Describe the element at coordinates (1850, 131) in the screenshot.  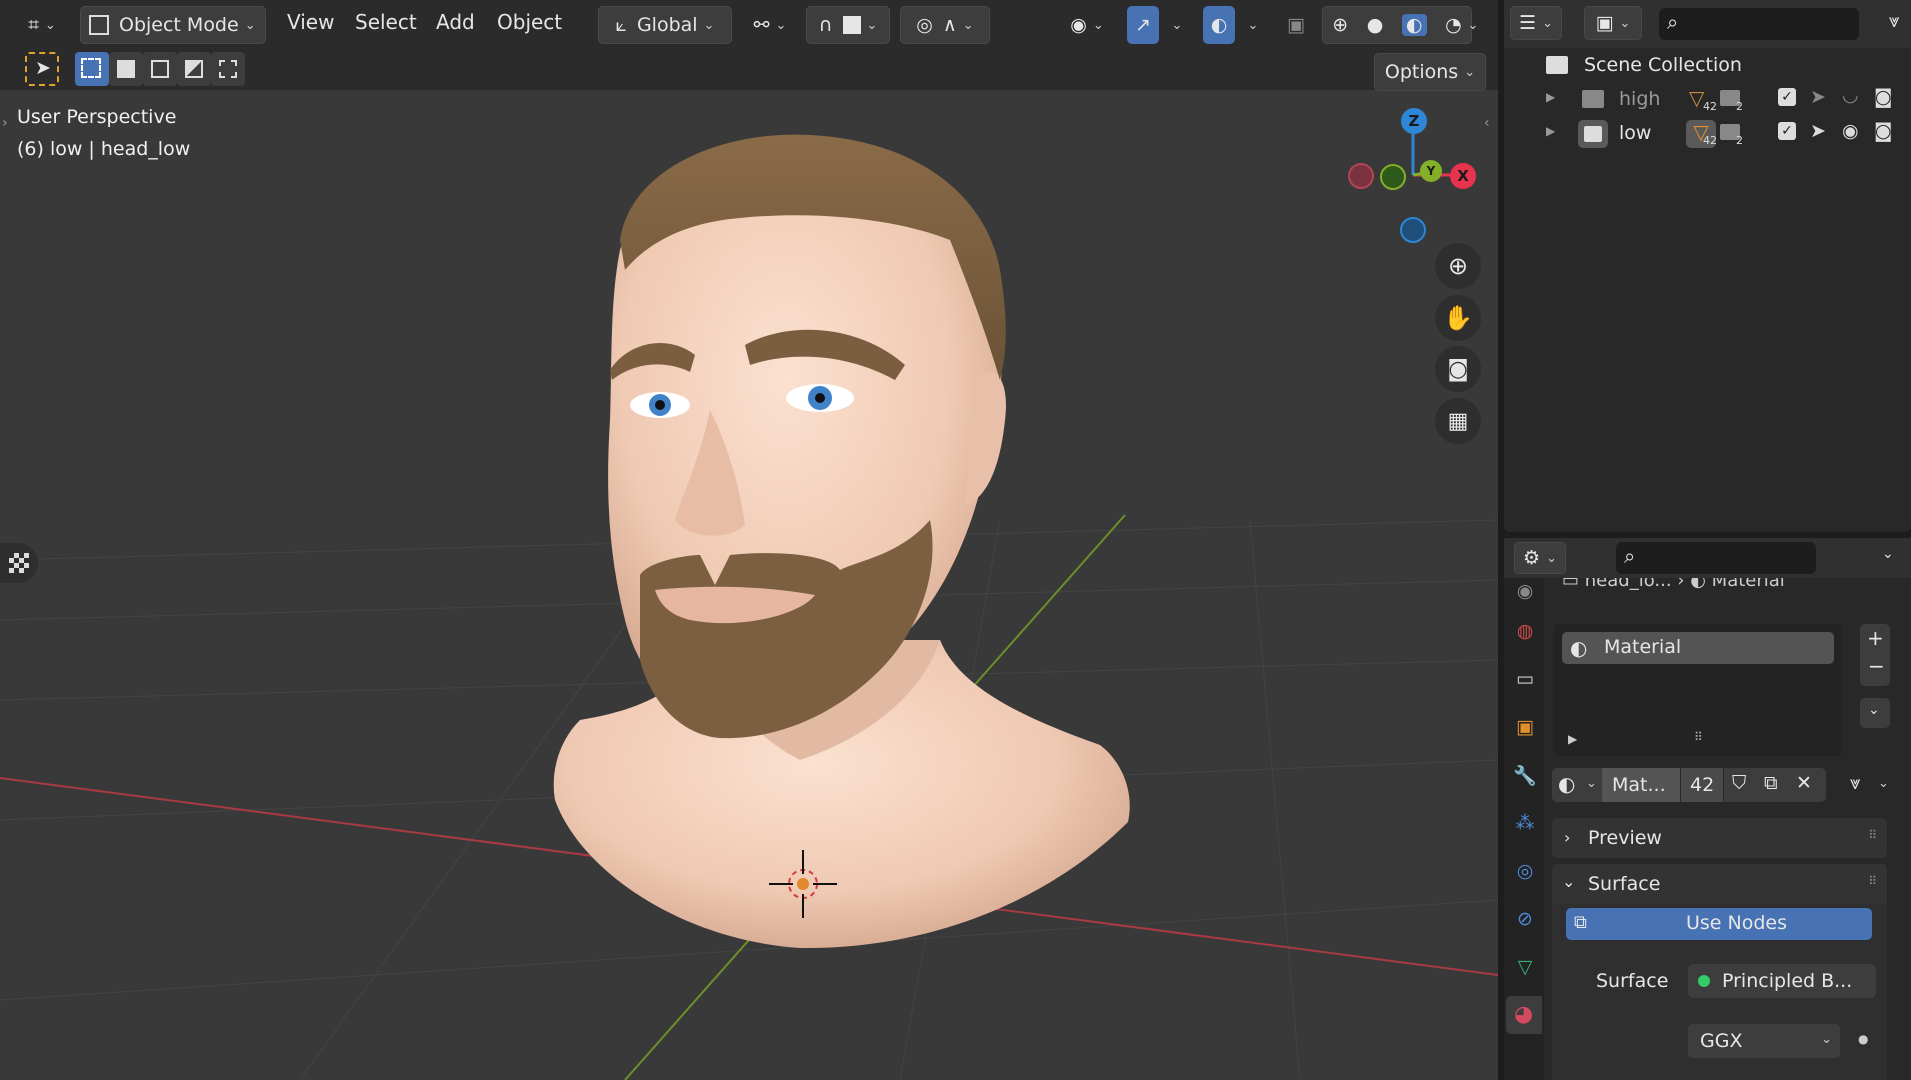
I see `visible-eye-icon: ◉` at that location.